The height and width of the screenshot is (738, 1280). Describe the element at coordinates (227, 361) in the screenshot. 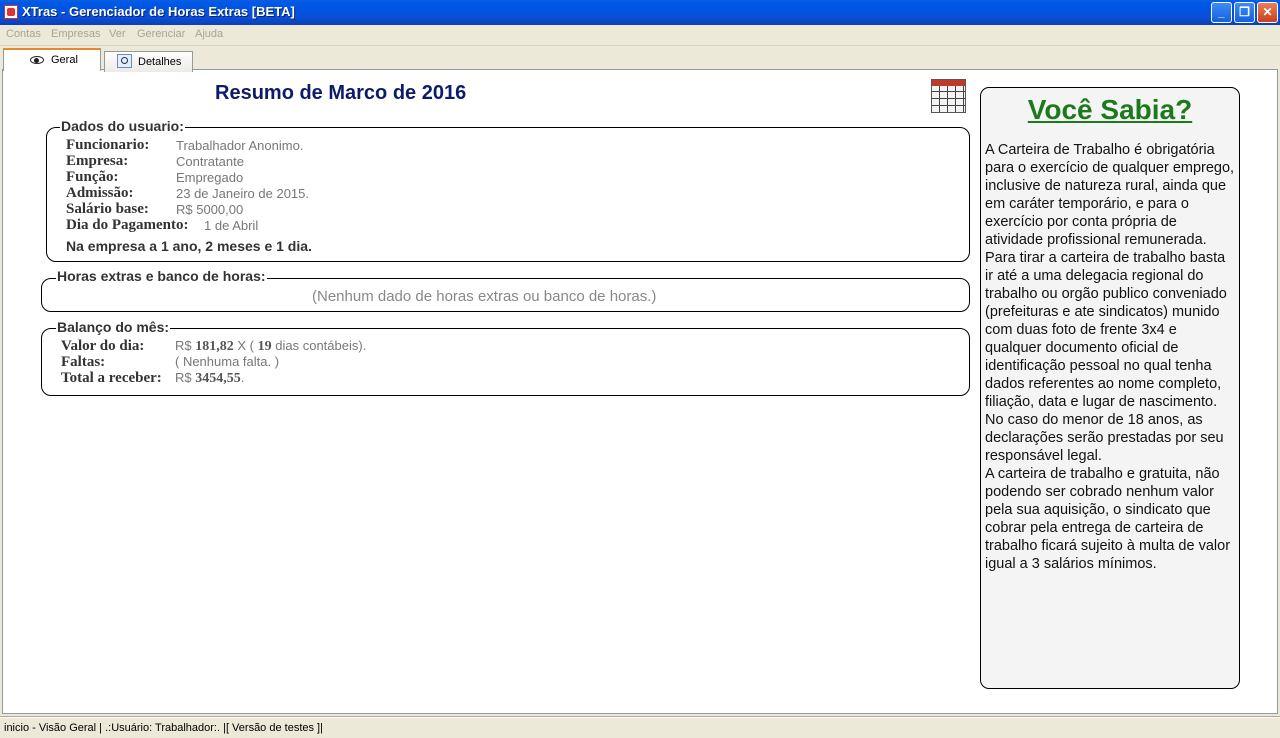

I see `absences-value: ( Nenhuma falta. )` at that location.